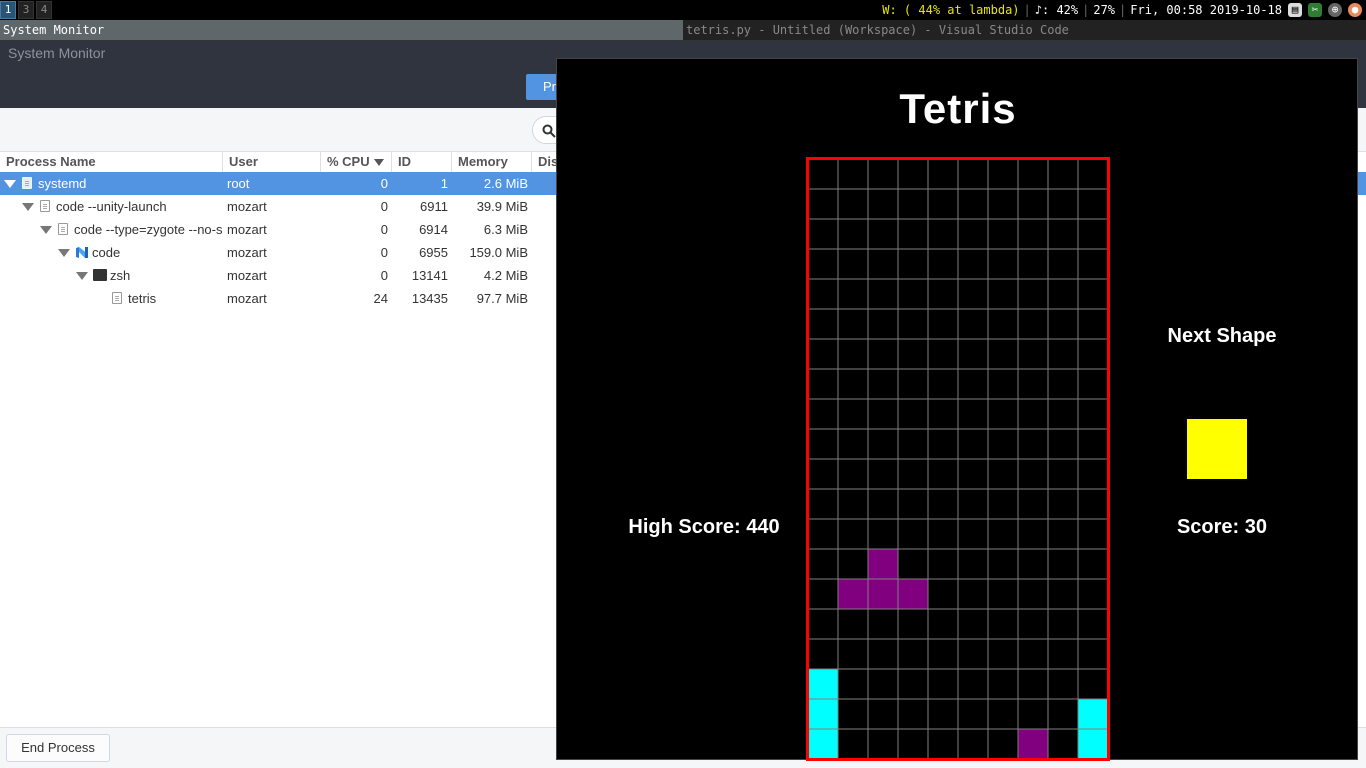  I want to click on score-label: Score: 30, so click(1222, 527).